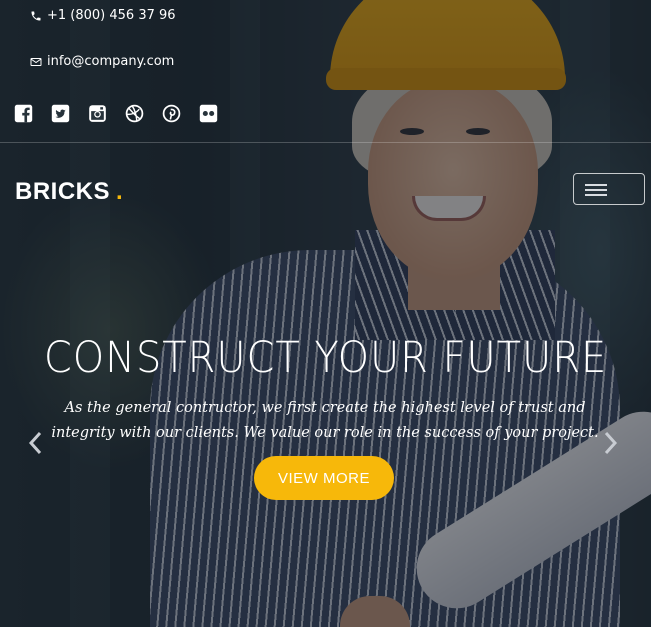 The height and width of the screenshot is (627, 651). What do you see at coordinates (596, 185) in the screenshot?
I see `hamburger-icon` at bounding box center [596, 185].